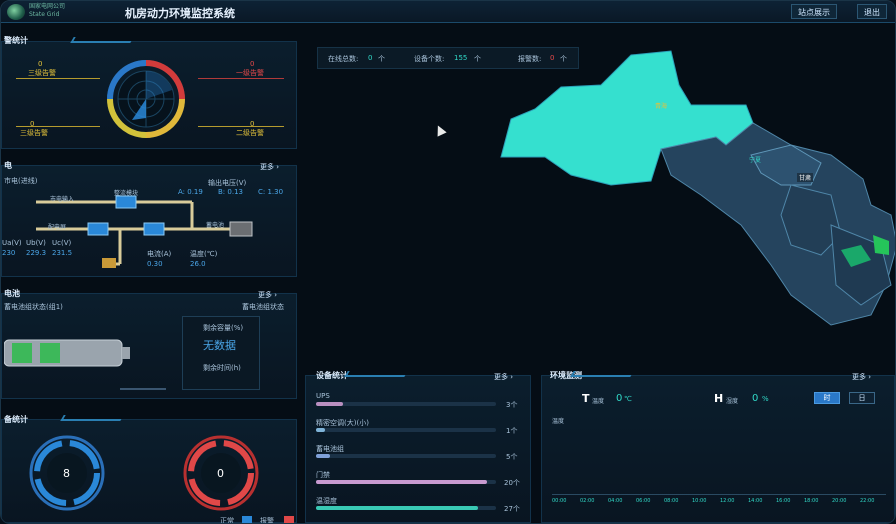  Describe the element at coordinates (558, 421) in the screenshot. I see `env-chart-ylabel: 温度` at that location.